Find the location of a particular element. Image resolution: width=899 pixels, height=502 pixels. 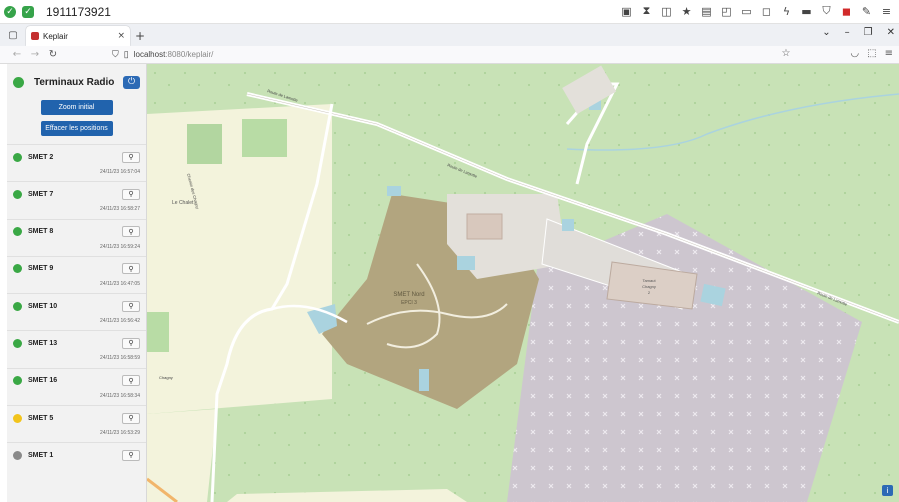

chat-icon: ◻ is located at coordinates (766, 11).